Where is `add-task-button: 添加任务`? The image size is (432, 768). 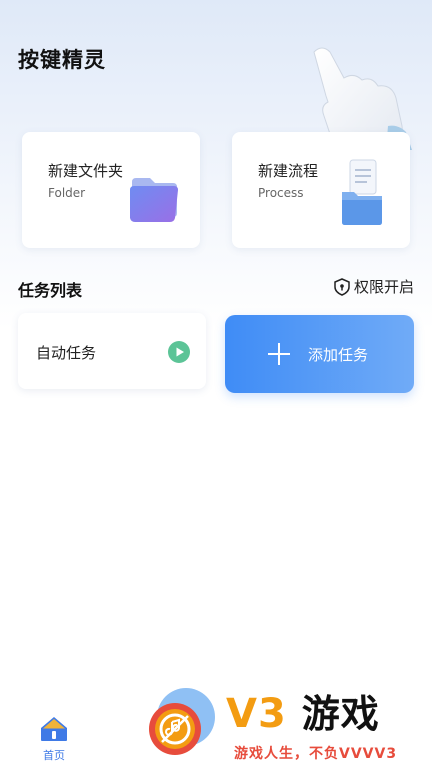
add-task-button: 添加任务 is located at coordinates (319, 354).